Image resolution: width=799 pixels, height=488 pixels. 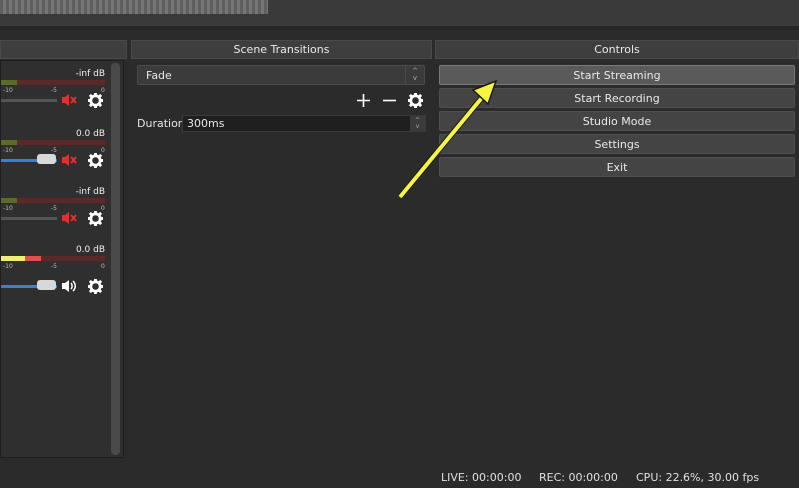 What do you see at coordinates (578, 477) in the screenshot?
I see `rec-status: REC: 00:00:00` at bounding box center [578, 477].